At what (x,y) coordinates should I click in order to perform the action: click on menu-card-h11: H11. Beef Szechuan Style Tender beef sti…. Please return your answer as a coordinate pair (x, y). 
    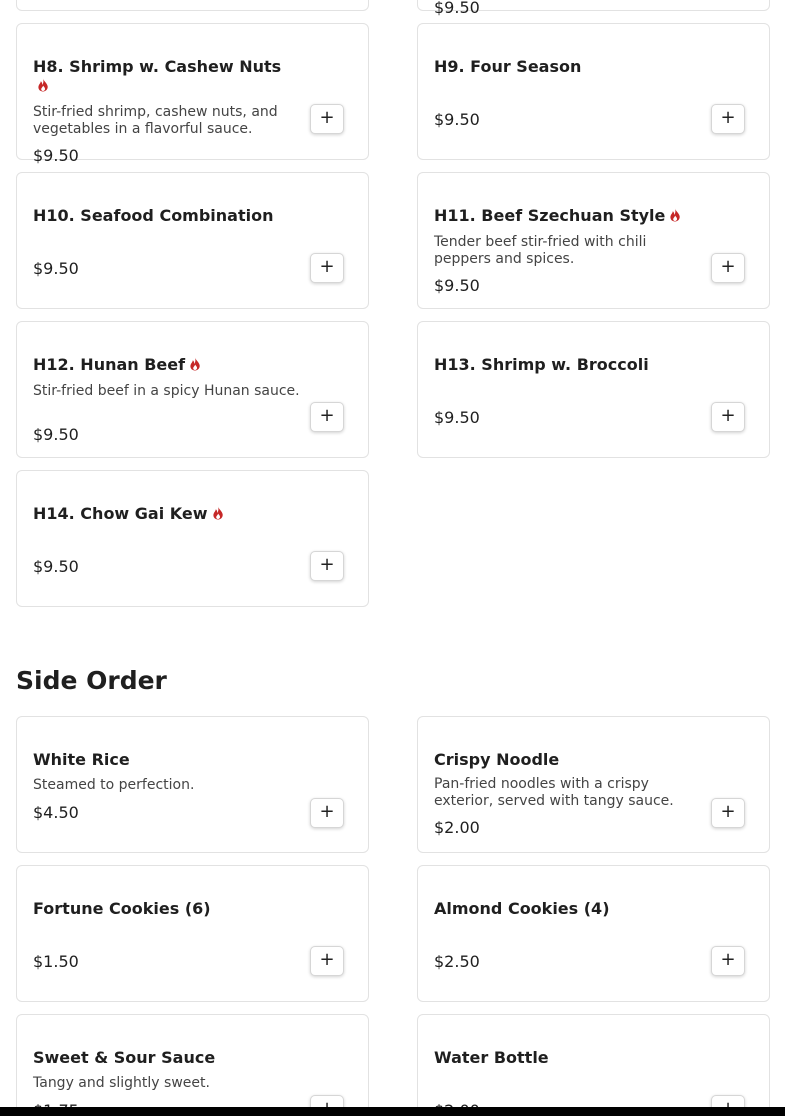
    Looking at the image, I should click on (593, 240).